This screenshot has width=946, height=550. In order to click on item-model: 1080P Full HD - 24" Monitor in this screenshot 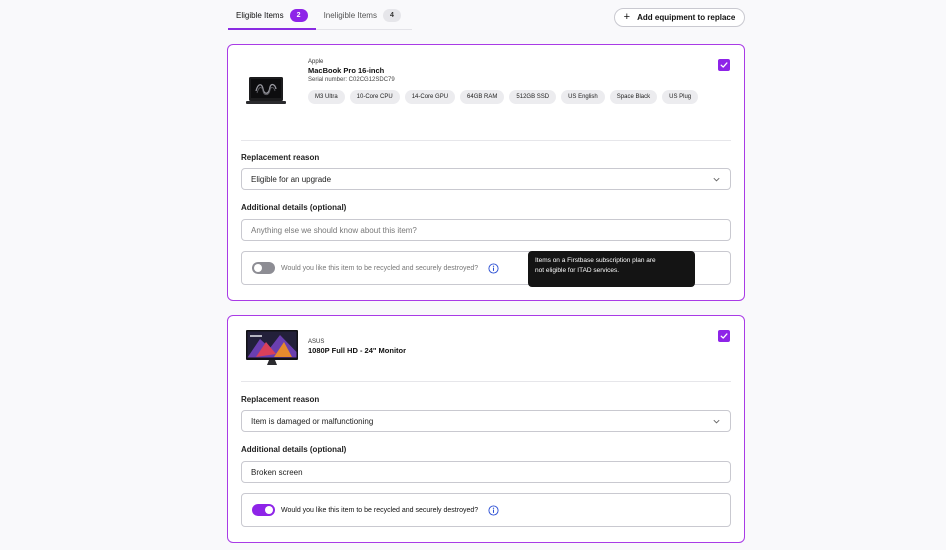, I will do `click(357, 350)`.